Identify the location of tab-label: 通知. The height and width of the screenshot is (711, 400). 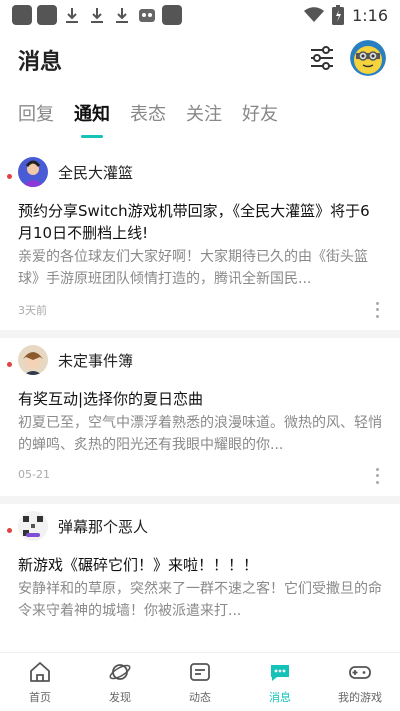
(92, 114).